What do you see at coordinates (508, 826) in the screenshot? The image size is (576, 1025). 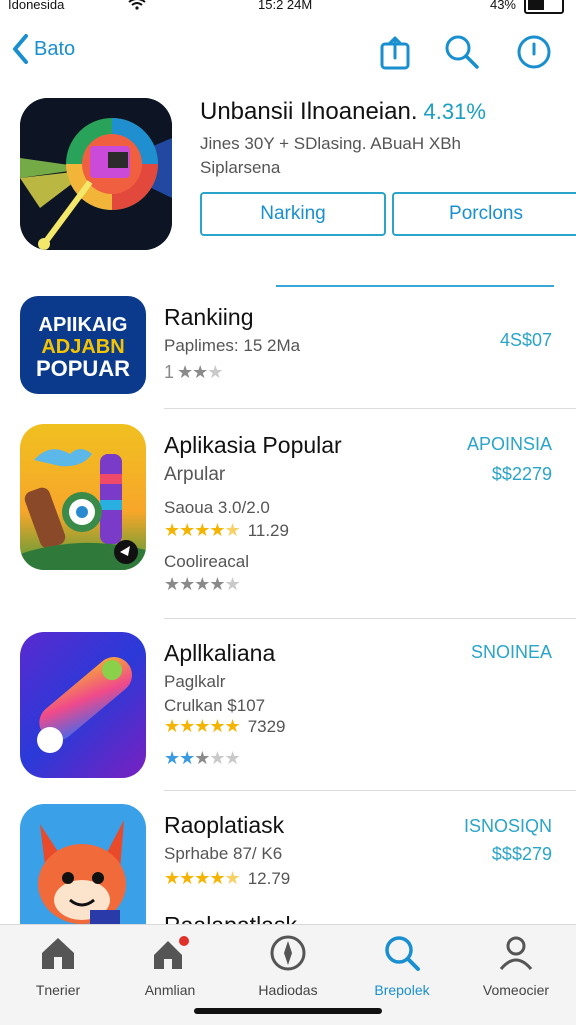 I see `app-price-label: ISNOSIQN` at bounding box center [508, 826].